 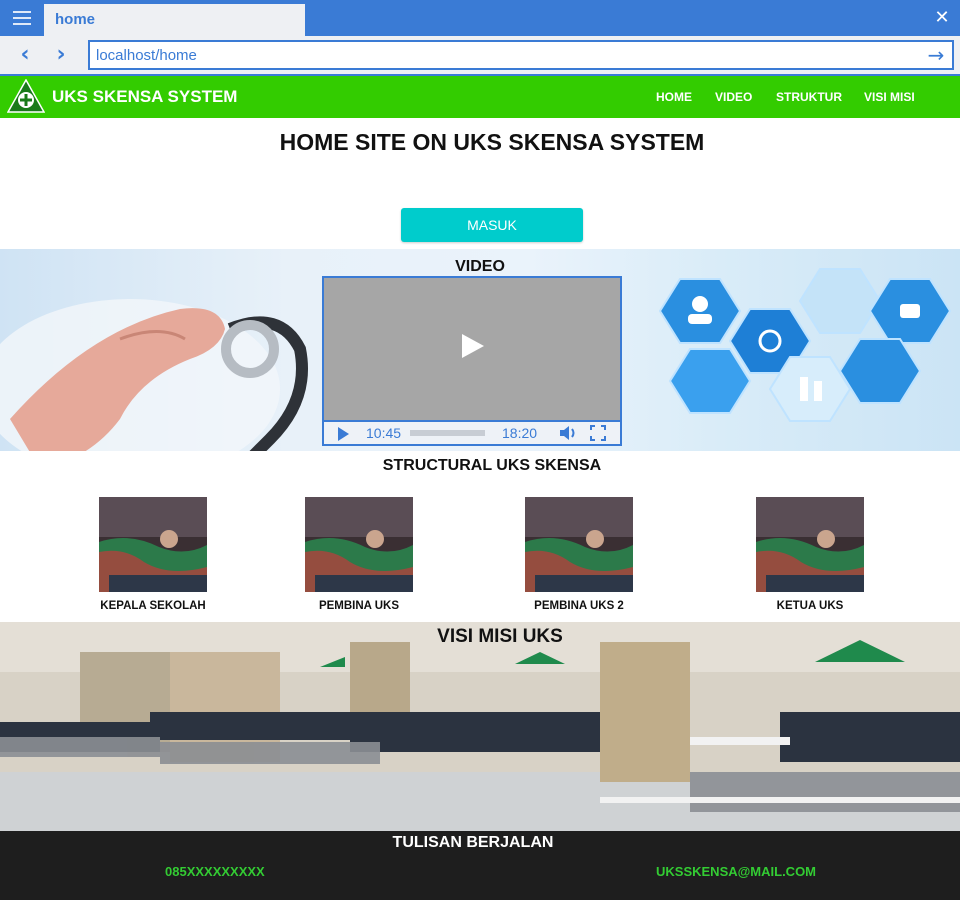 What do you see at coordinates (736, 871) in the screenshot?
I see `footer-email: UKSSKENSA@MAIL.COM` at bounding box center [736, 871].